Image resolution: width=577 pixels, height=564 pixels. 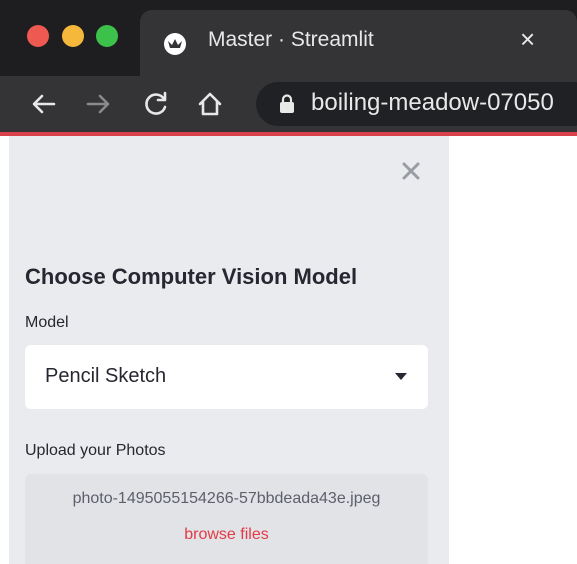 What do you see at coordinates (95, 450) in the screenshot?
I see `upload-label: Upload your Photos` at bounding box center [95, 450].